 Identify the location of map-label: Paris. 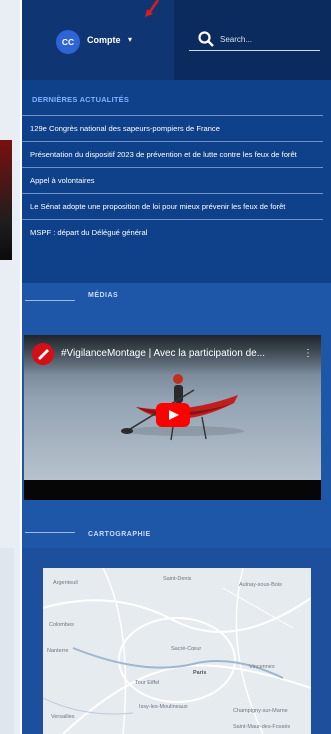
(200, 673).